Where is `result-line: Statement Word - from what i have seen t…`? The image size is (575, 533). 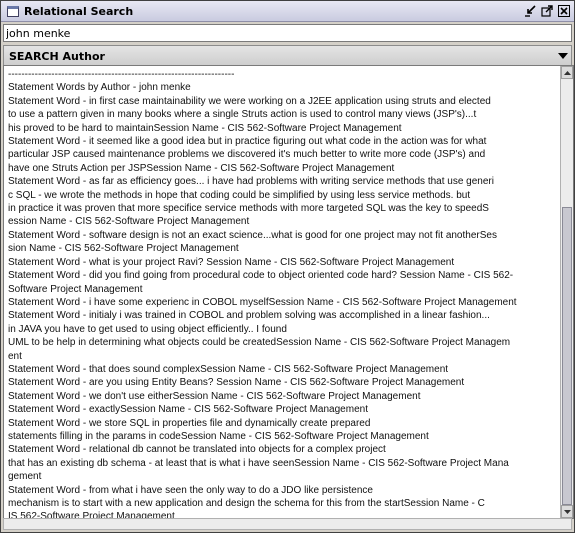 result-line: Statement Word - from what i have seen t… is located at coordinates (190, 490).